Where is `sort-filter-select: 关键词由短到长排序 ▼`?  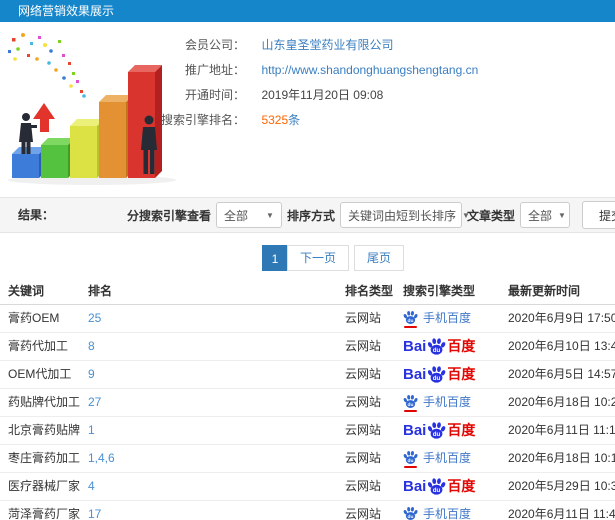
sort-filter-select: 关键词由短到长排序 ▼ is located at coordinates (404, 215).